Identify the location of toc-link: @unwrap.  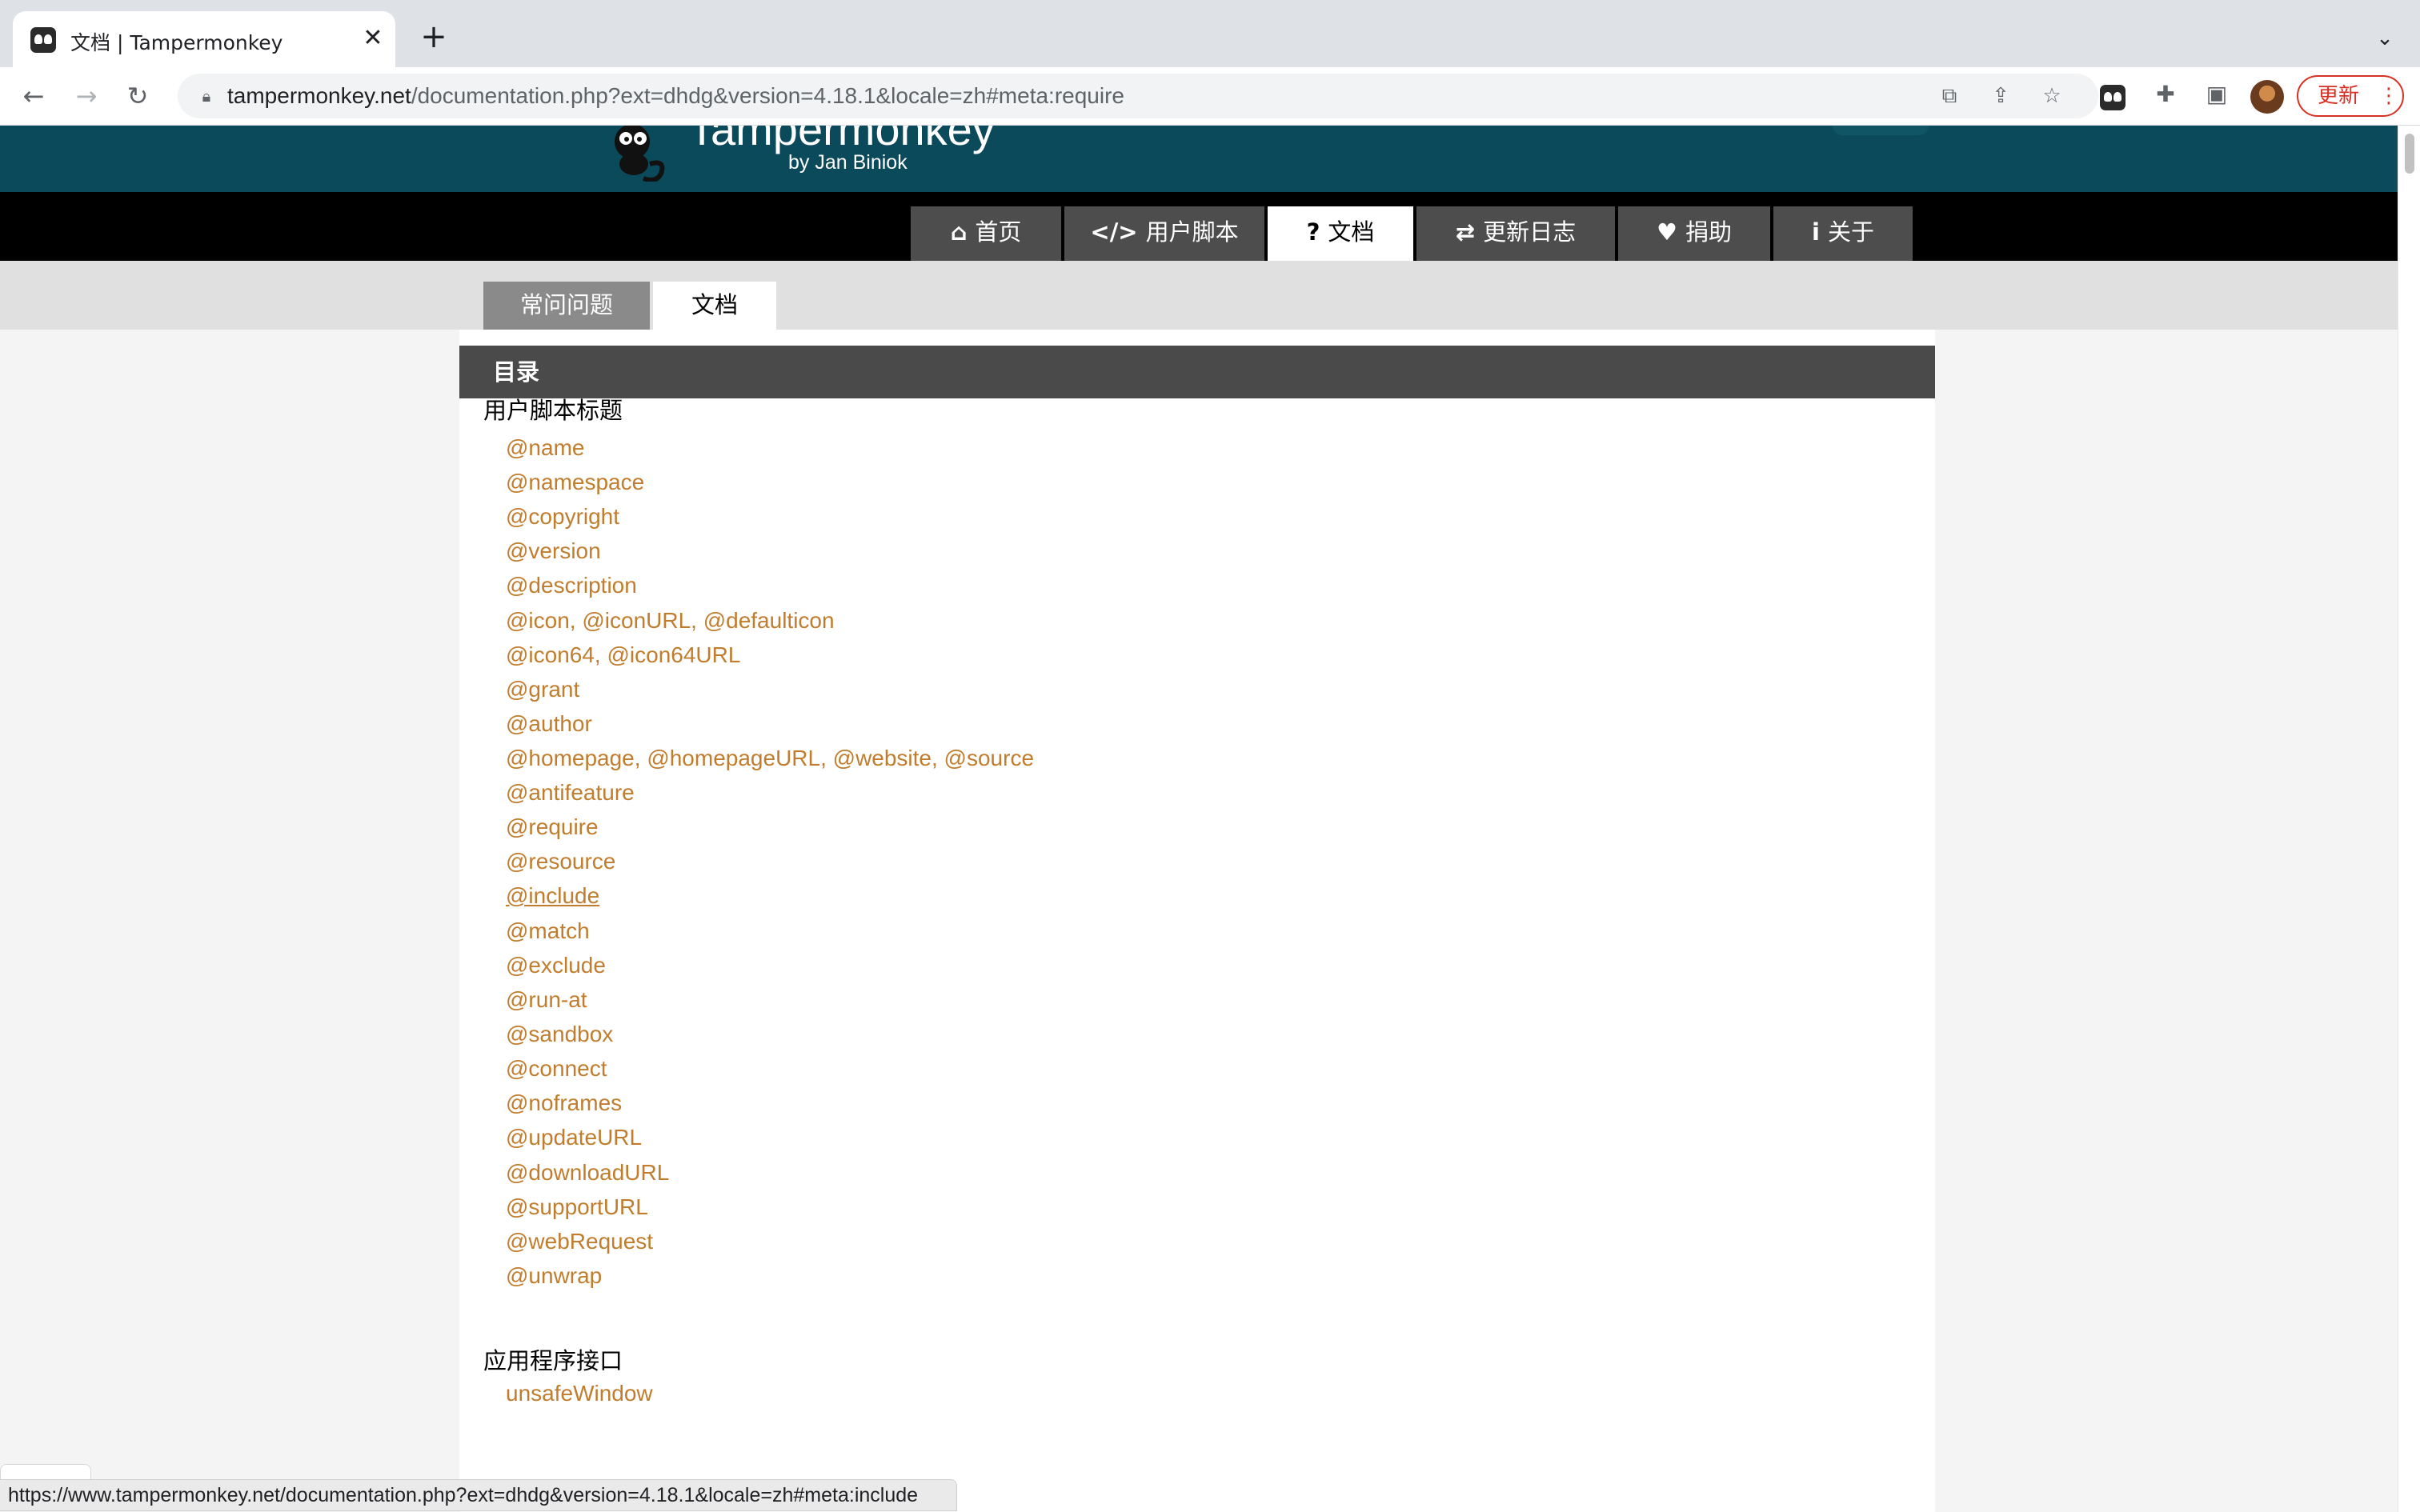
(554, 1276).